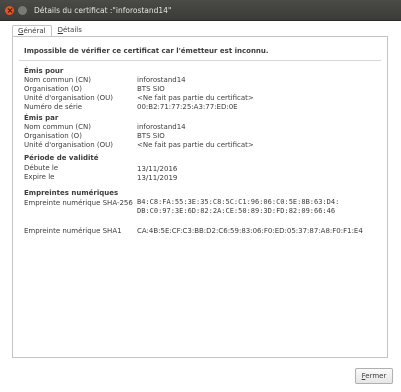 Image resolution: width=401 pixels, height=392 pixels. Describe the element at coordinates (50, 29) in the screenshot. I see `tab-bar: Général Détails` at that location.